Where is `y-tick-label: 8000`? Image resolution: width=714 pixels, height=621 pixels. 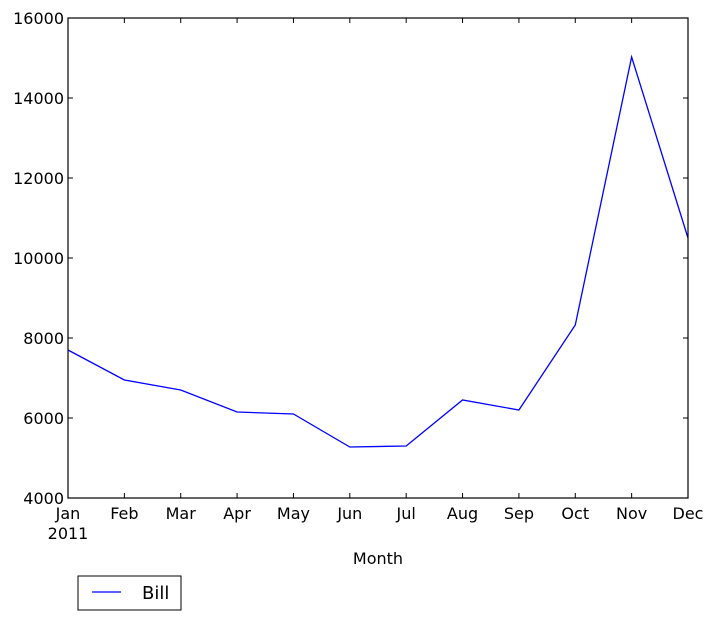 y-tick-label: 8000 is located at coordinates (43, 338).